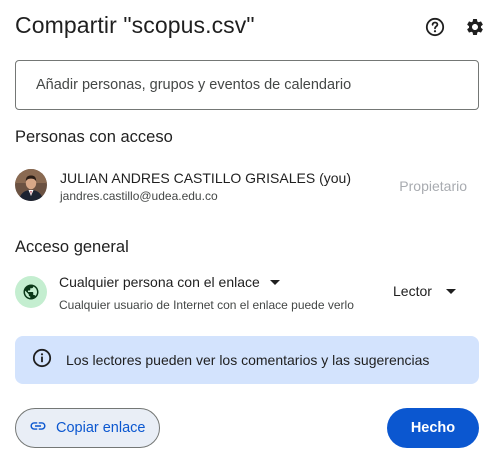 This screenshot has width=490, height=458. I want to click on role-dropdown: Lector, so click(424, 291).